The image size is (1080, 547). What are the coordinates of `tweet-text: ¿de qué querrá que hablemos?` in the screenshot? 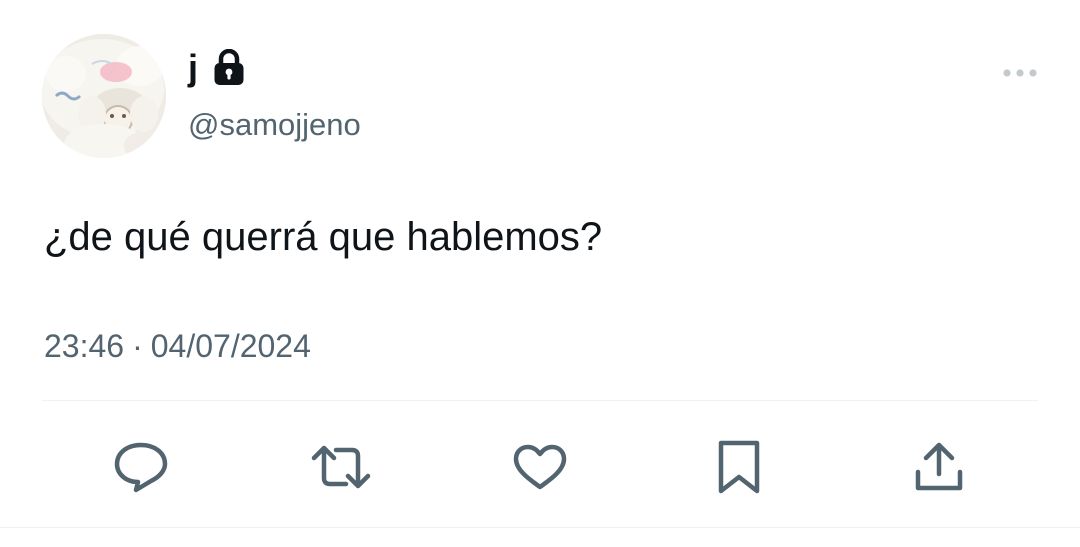 It's located at (323, 237).